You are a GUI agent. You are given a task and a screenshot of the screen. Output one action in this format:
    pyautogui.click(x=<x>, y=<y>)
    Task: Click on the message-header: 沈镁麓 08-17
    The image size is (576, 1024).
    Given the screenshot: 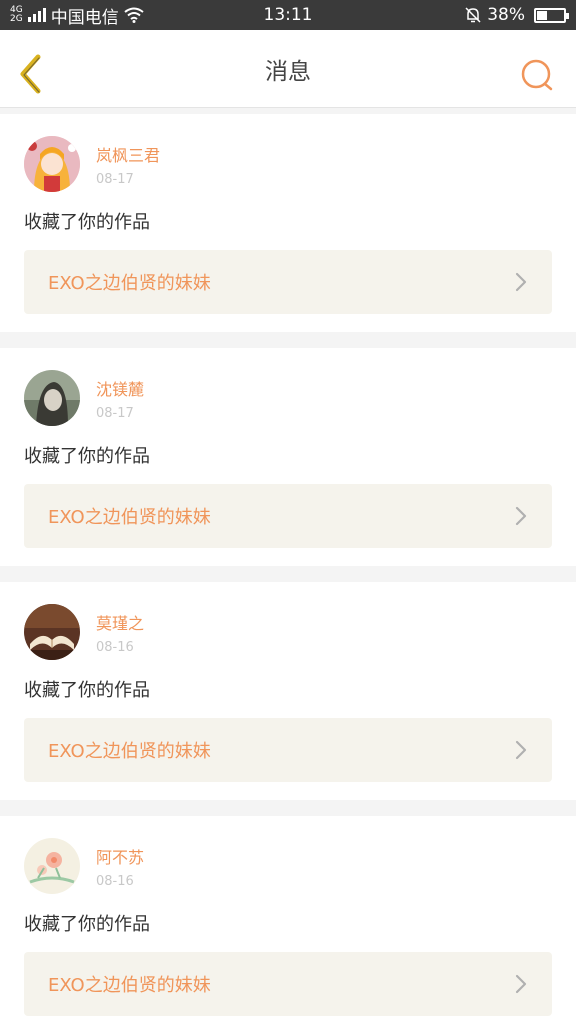 What is the action you would take?
    pyautogui.click(x=288, y=399)
    